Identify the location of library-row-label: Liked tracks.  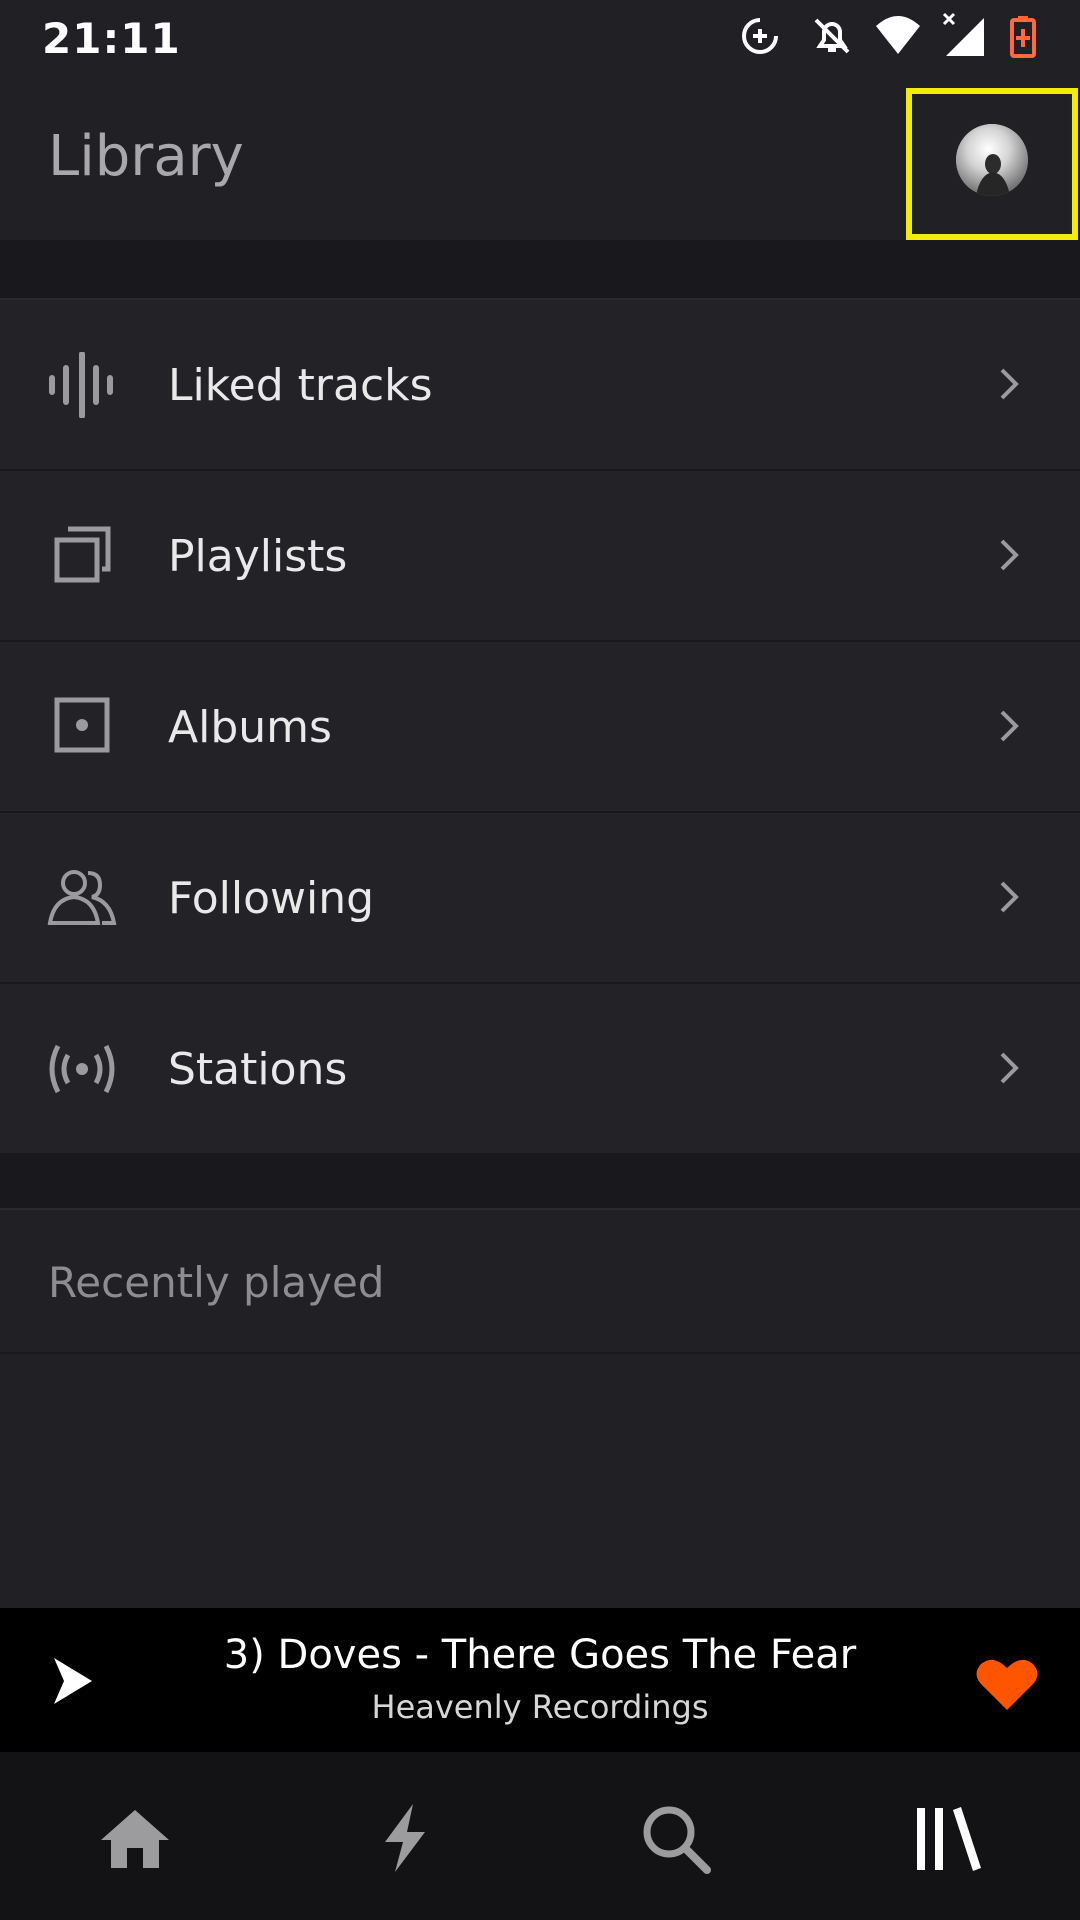
(300, 385).